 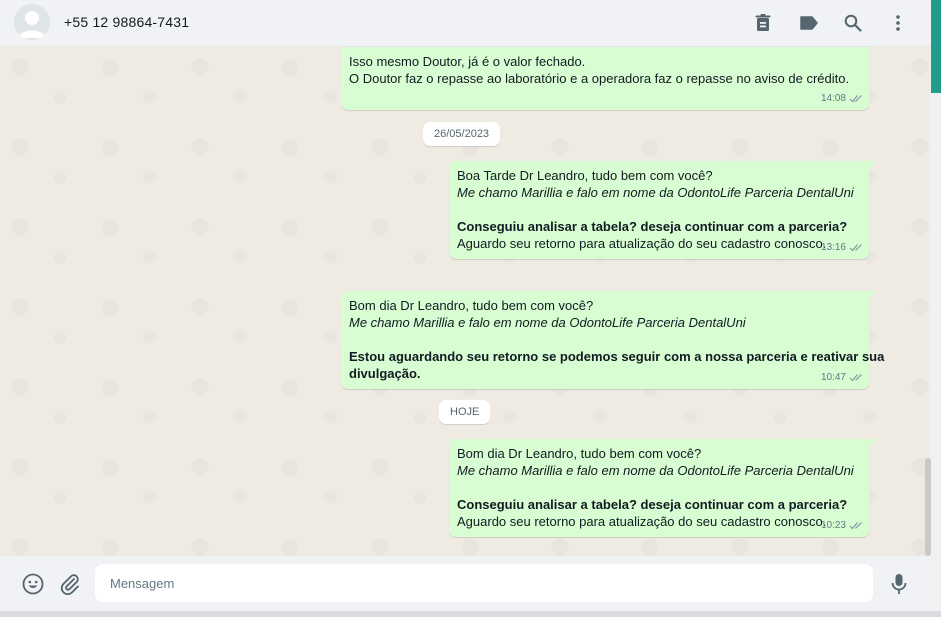 What do you see at coordinates (833, 98) in the screenshot?
I see `message-time: 14:08` at bounding box center [833, 98].